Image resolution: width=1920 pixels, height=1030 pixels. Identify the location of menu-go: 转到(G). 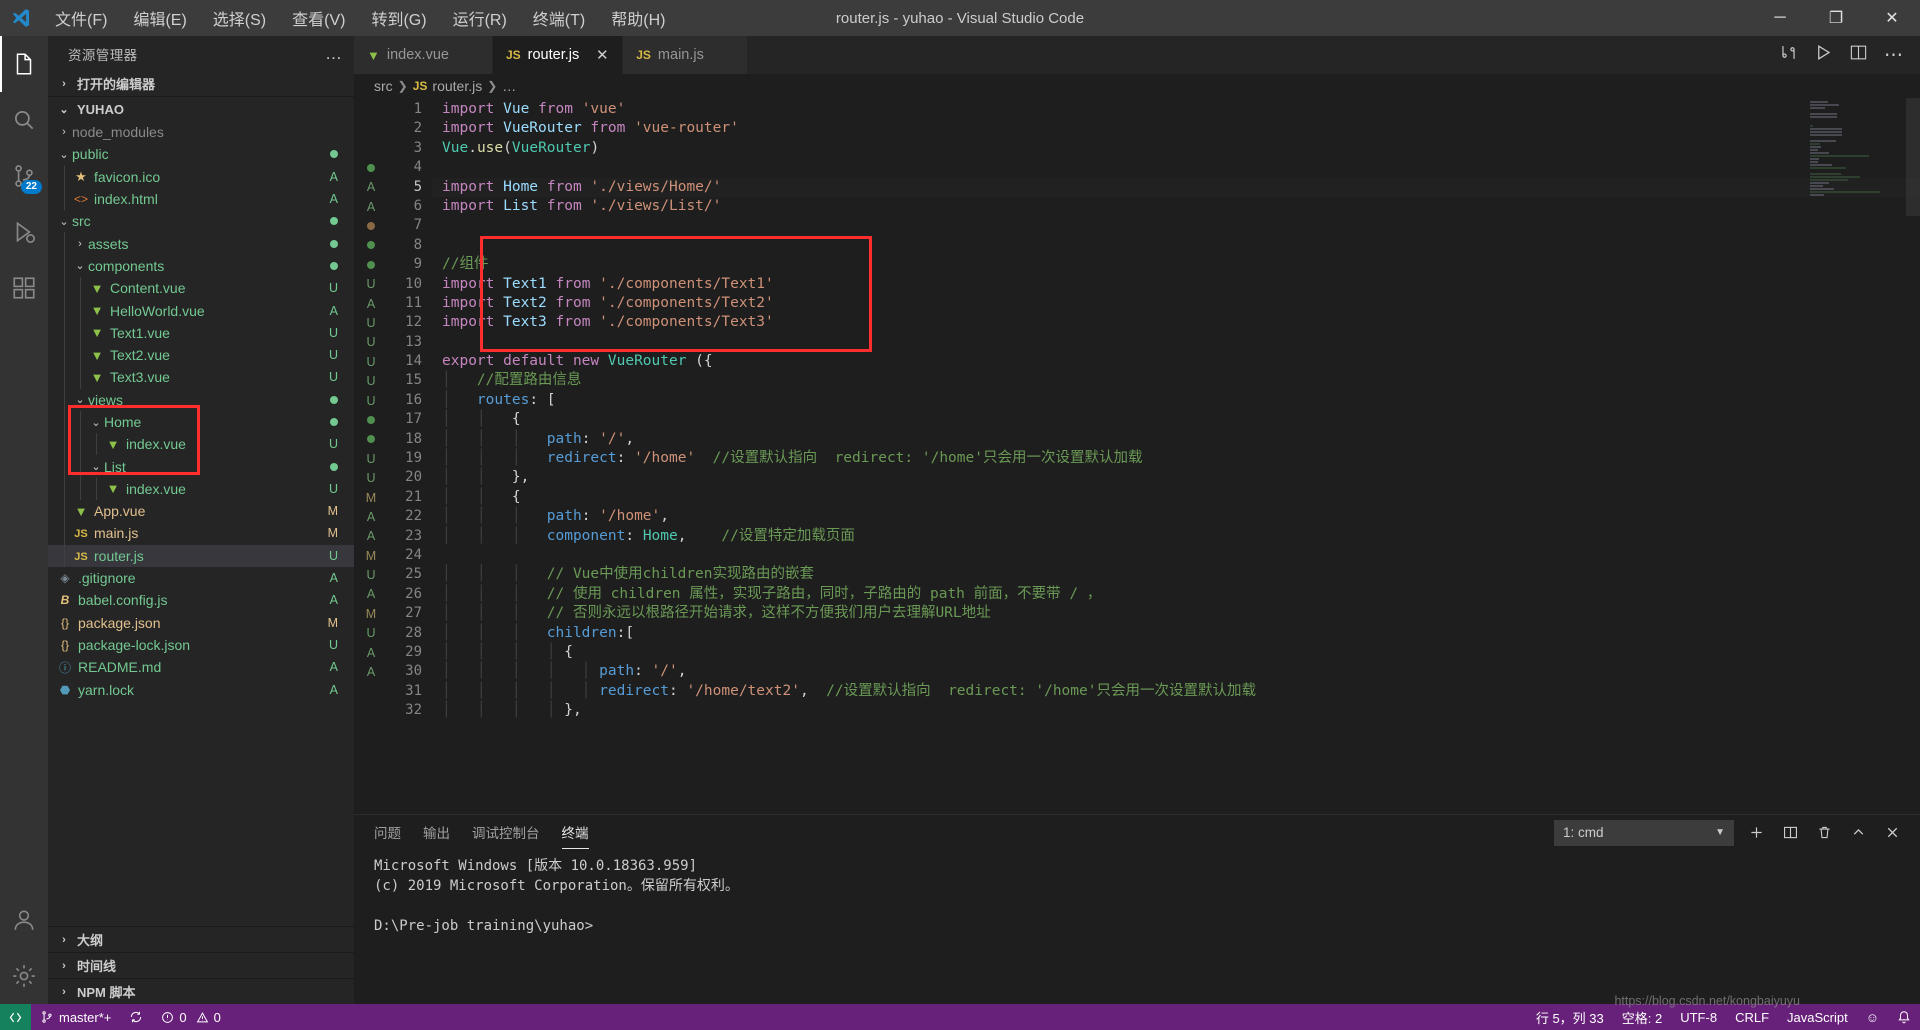
(398, 18).